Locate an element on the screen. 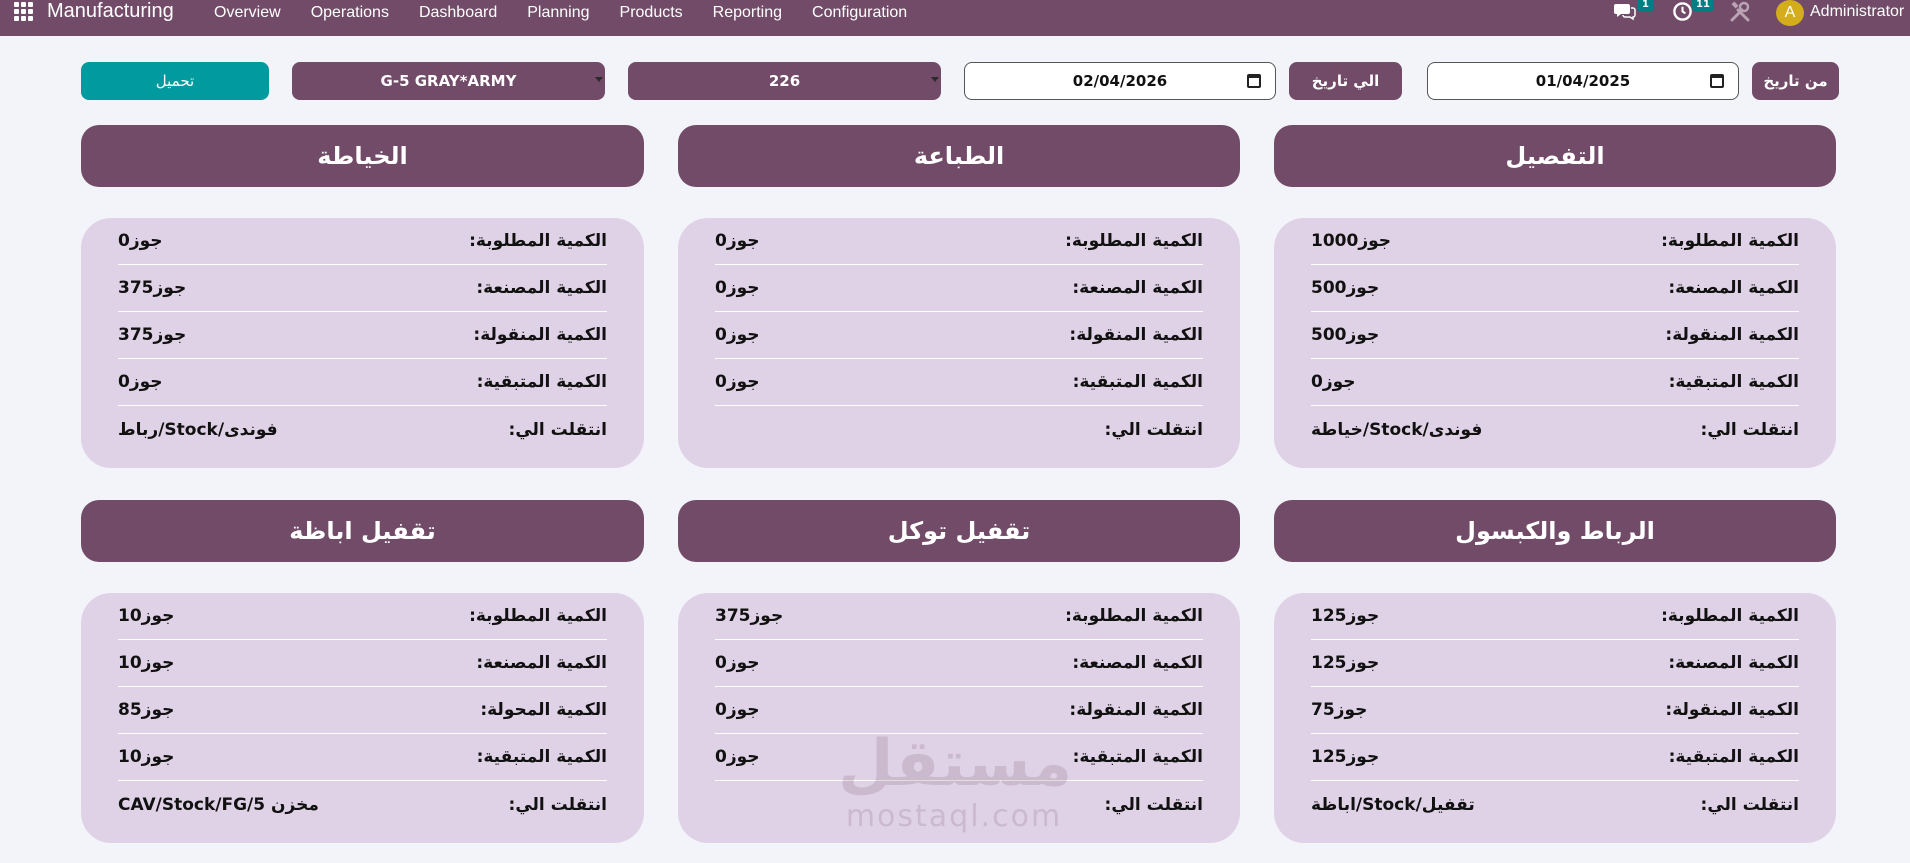  activity-count-badge: 11 is located at coordinates (1703, 5).